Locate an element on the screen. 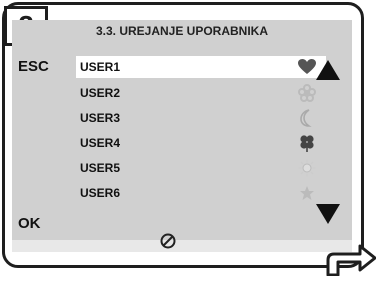 The image size is (379, 281). heart-icon is located at coordinates (307, 67).